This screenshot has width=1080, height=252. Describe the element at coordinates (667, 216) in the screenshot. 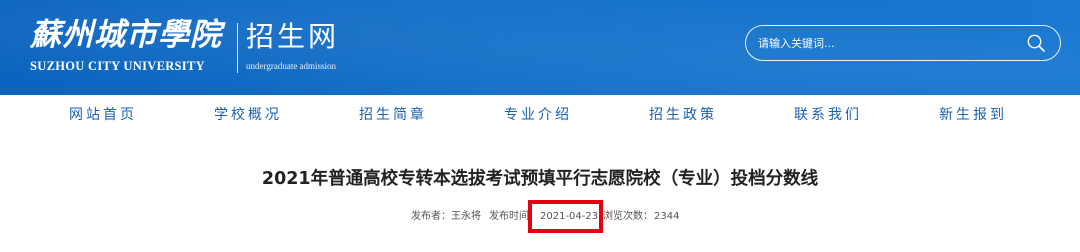

I see `views-count: 2344` at that location.